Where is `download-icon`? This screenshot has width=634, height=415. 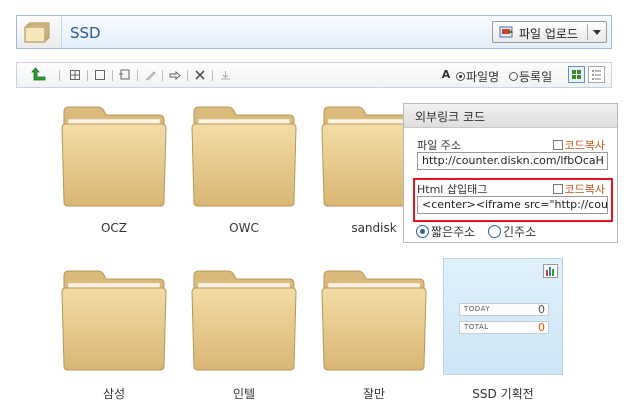 download-icon is located at coordinates (225, 75).